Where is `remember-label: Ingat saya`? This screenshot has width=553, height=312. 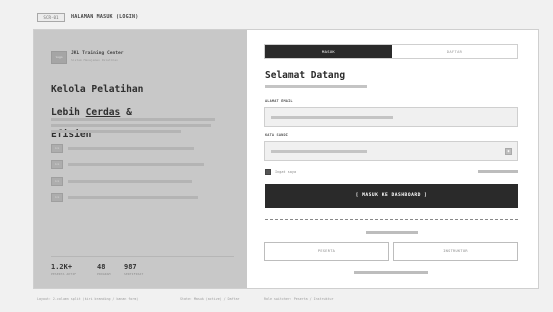 remember-label: Ingat saya is located at coordinates (286, 172).